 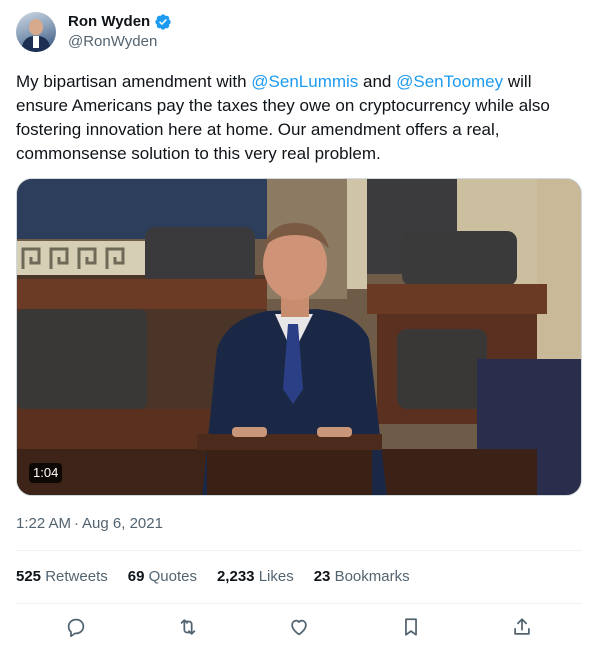 I want to click on retweets-stat: 525 Retweets, so click(x=62, y=577).